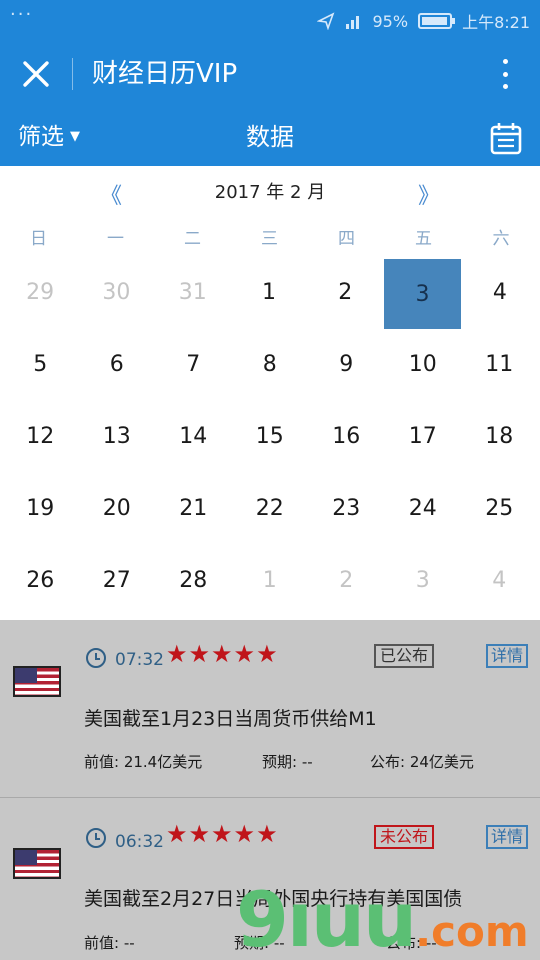 Image resolution: width=540 pixels, height=960 pixels. Describe the element at coordinates (434, 21) in the screenshot. I see `battery-fill` at that location.